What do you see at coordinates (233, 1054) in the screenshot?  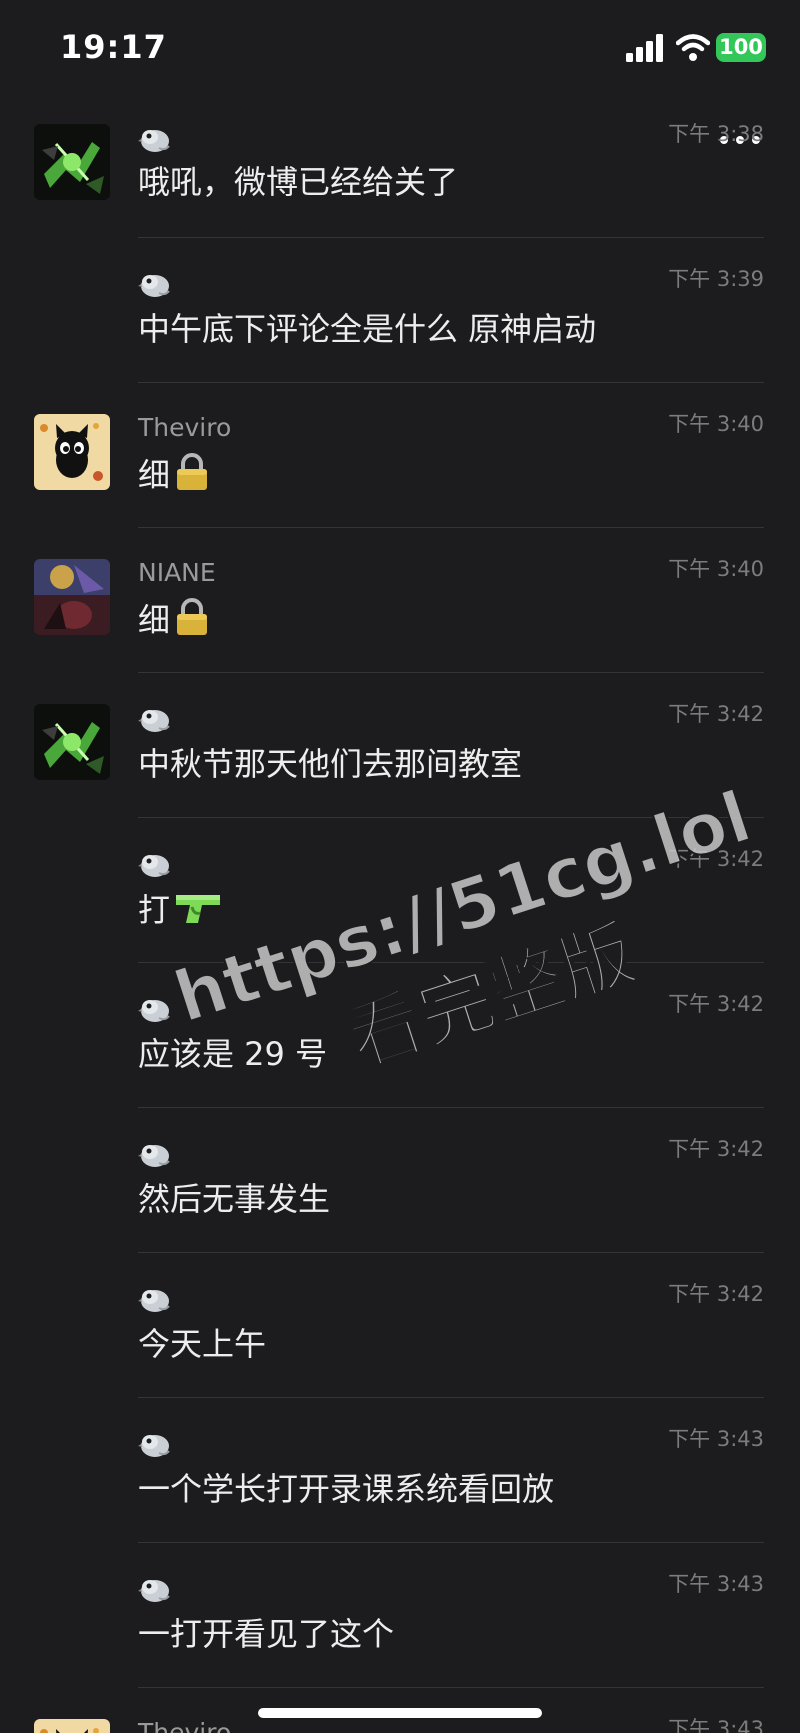 I see `message-text: 应该是 29 号` at bounding box center [233, 1054].